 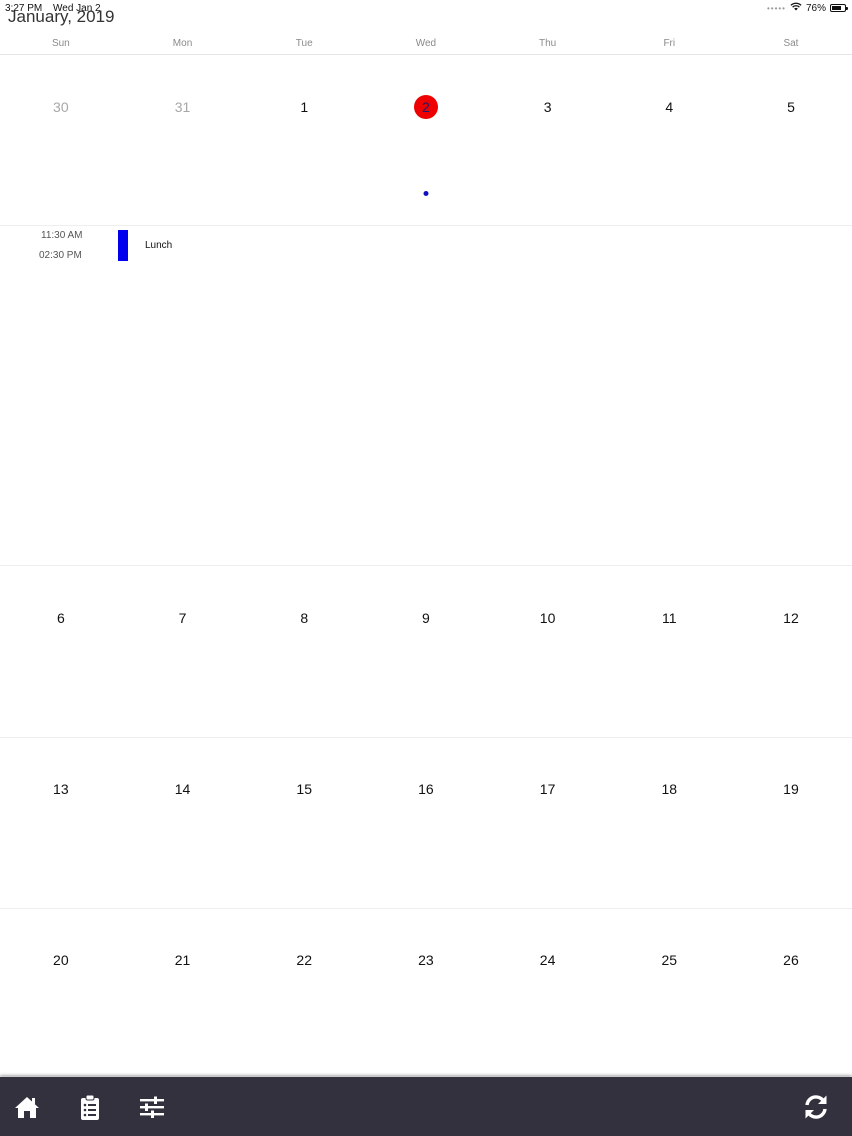 I want to click on day-cell: 30, so click(x=61, y=140).